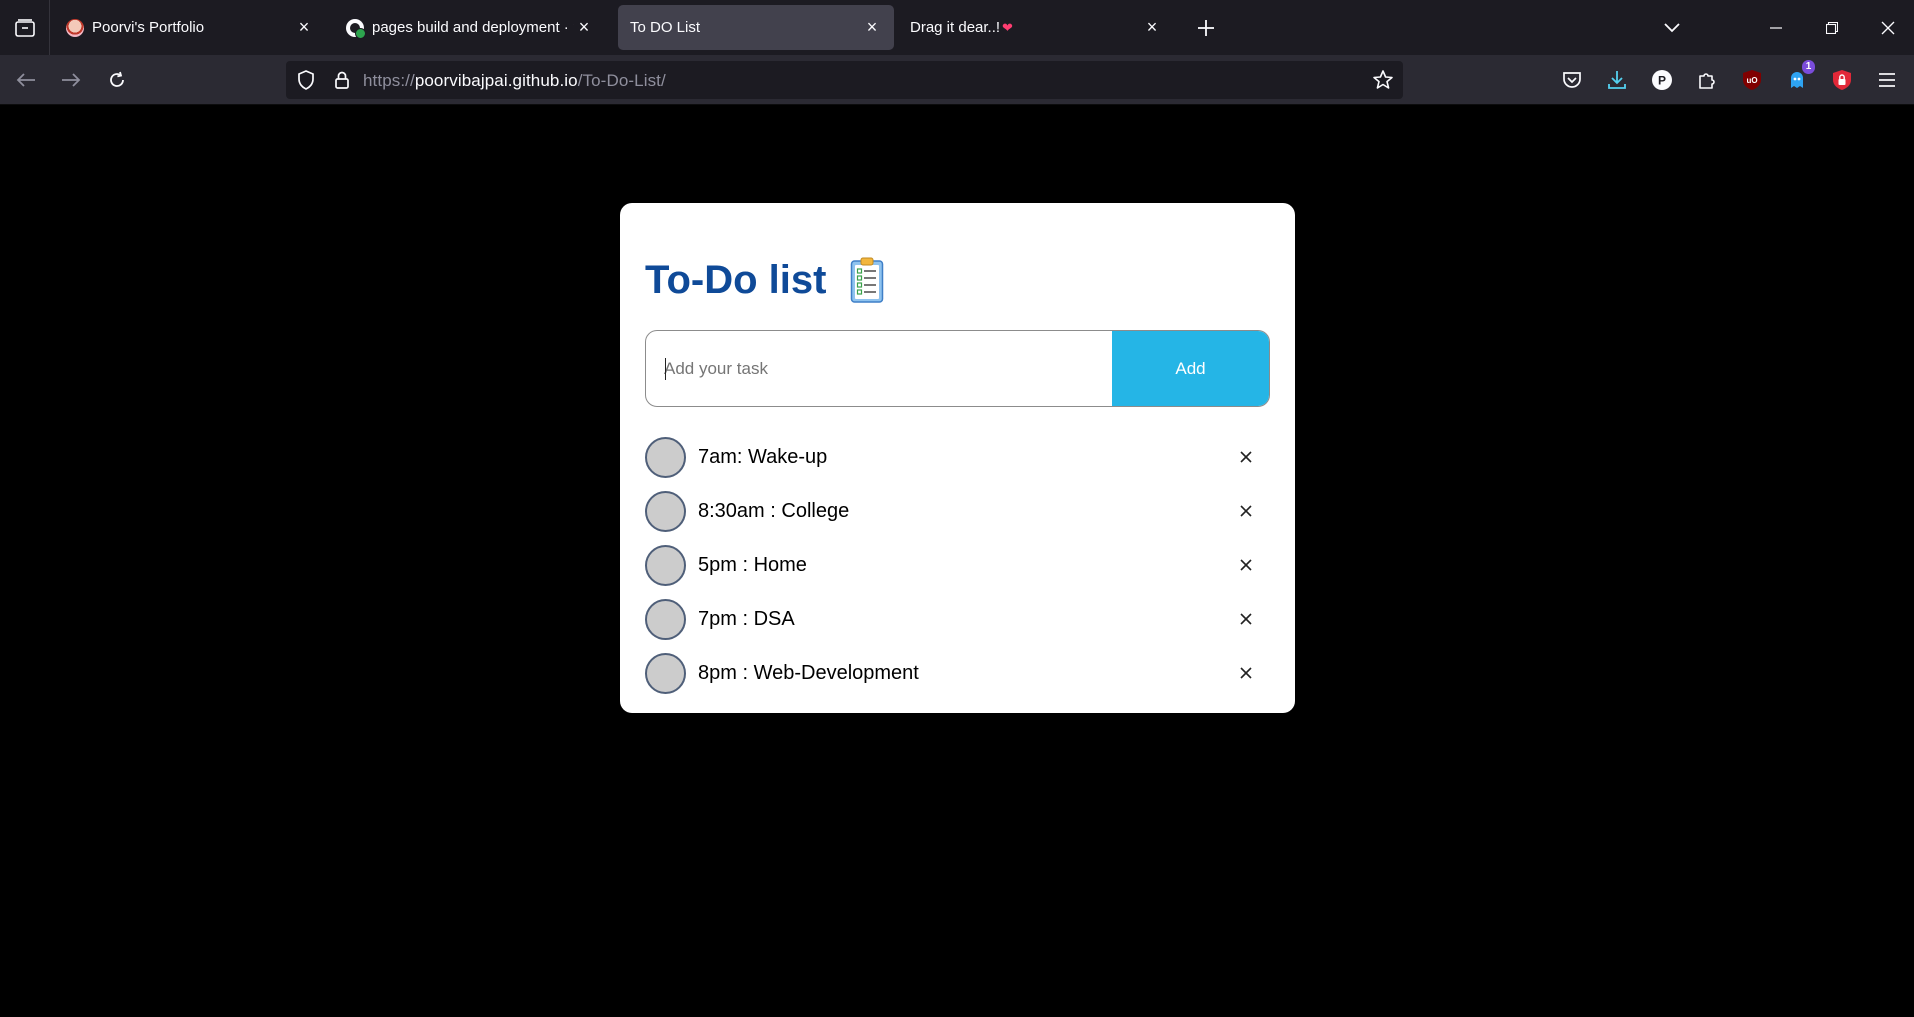 This screenshot has height=1017, width=1914. I want to click on text-caret, so click(665, 369).